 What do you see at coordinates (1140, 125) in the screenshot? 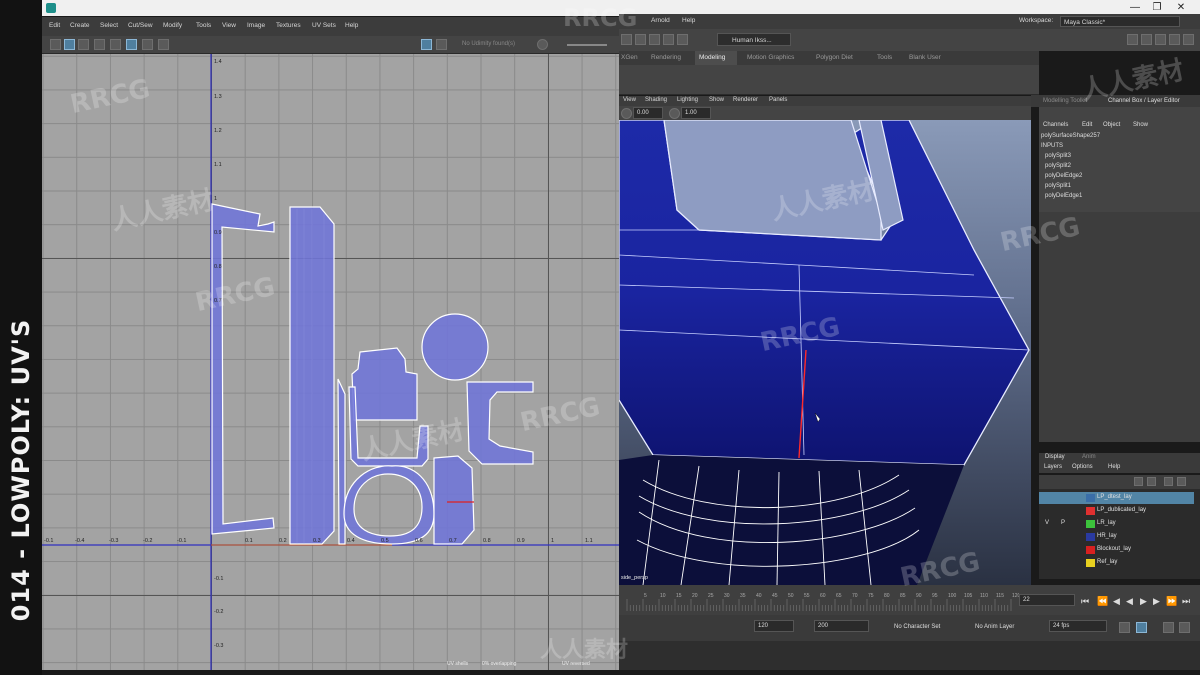
I see `cb-menu-show: Show` at bounding box center [1140, 125].